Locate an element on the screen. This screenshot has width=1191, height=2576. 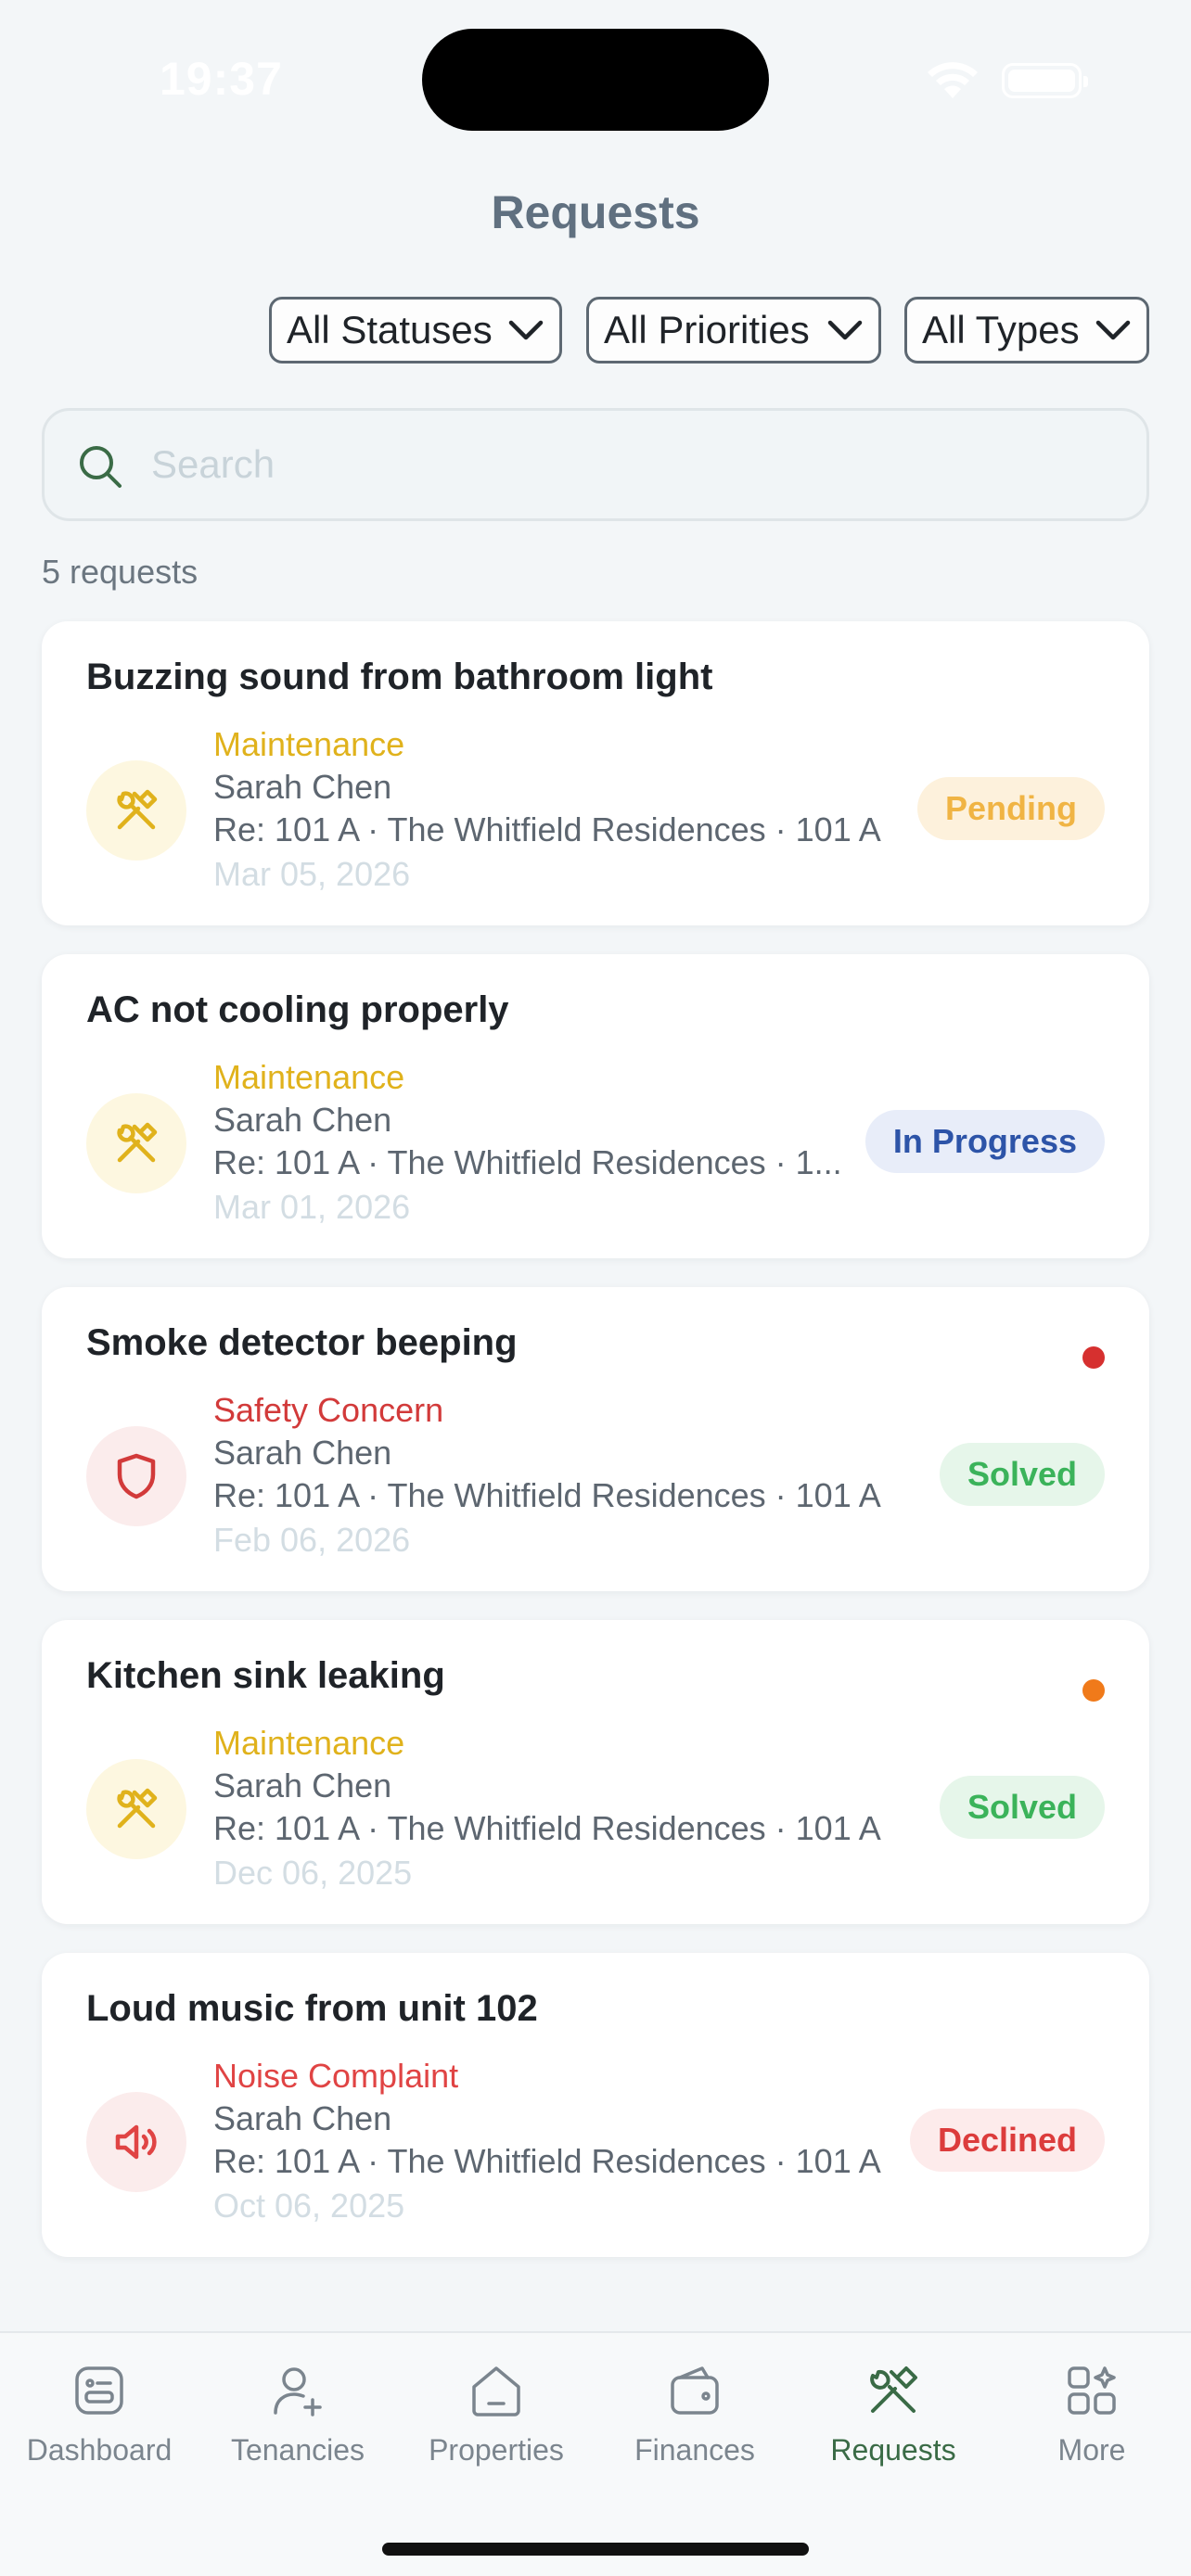
request-type: Safety Concern is located at coordinates (328, 1410).